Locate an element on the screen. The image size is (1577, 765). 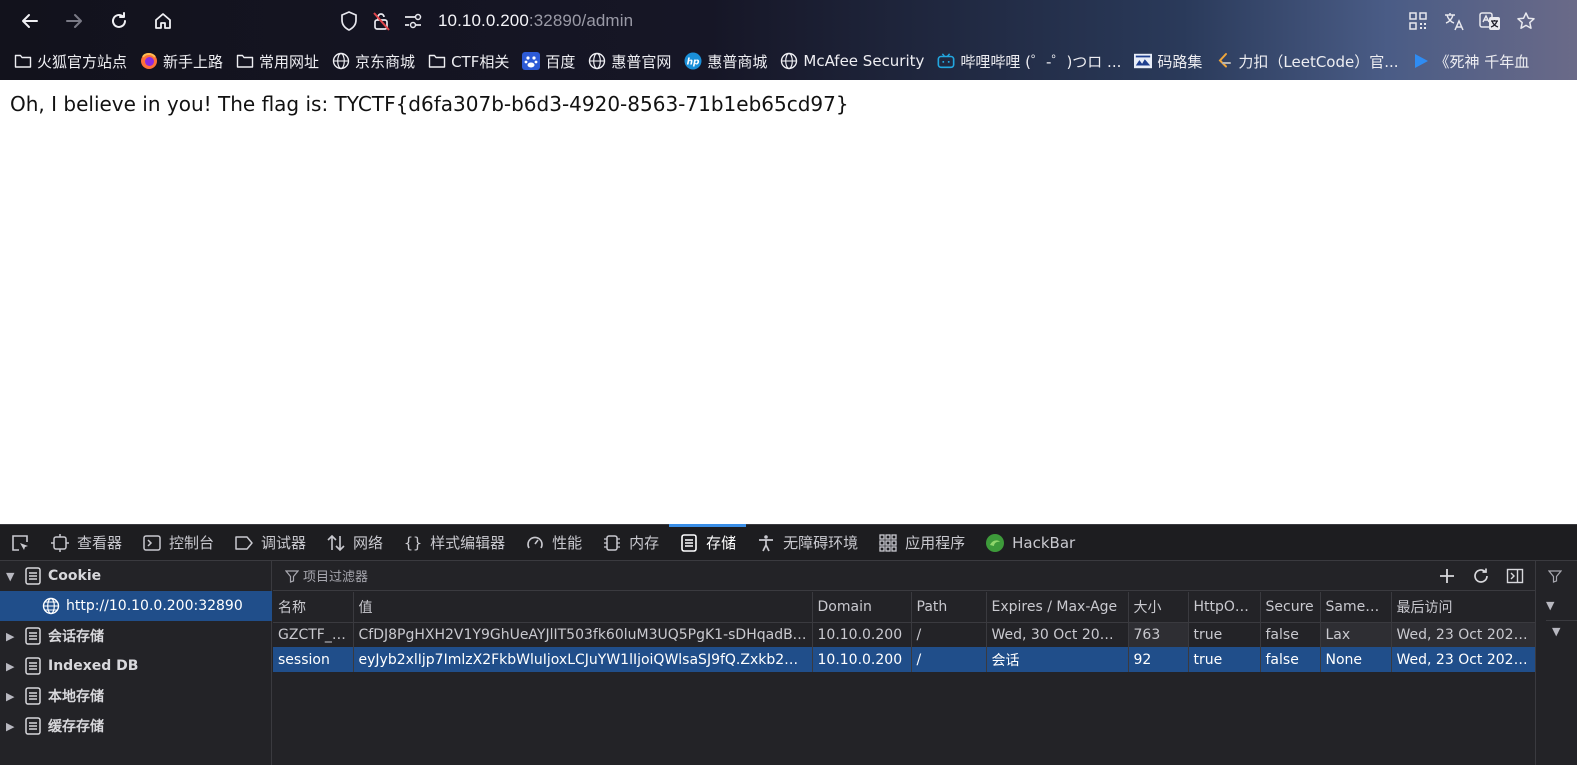
refresh-button is located at coordinates (1481, 576).